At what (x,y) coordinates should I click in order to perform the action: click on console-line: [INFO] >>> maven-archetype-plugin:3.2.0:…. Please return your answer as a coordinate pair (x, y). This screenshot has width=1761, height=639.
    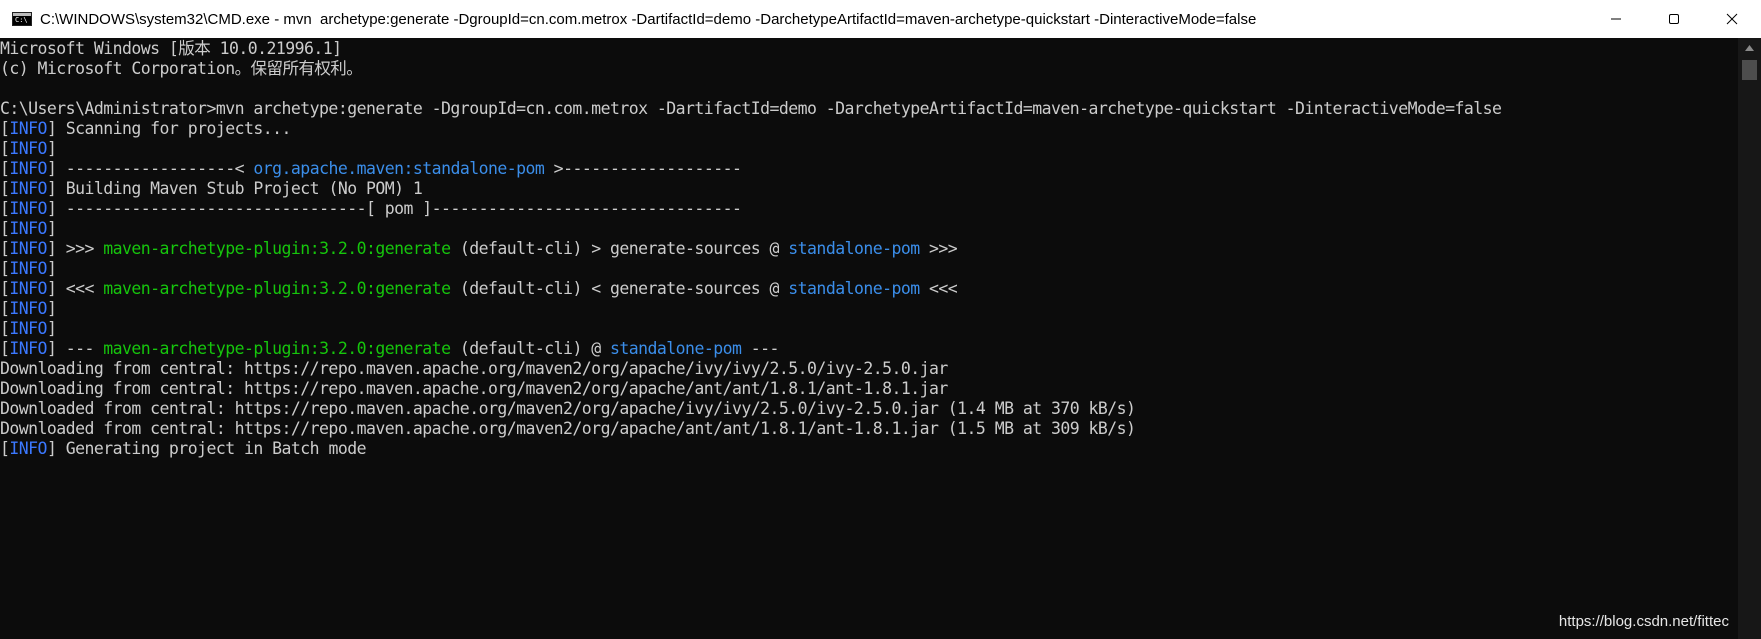
    Looking at the image, I should click on (869, 249).